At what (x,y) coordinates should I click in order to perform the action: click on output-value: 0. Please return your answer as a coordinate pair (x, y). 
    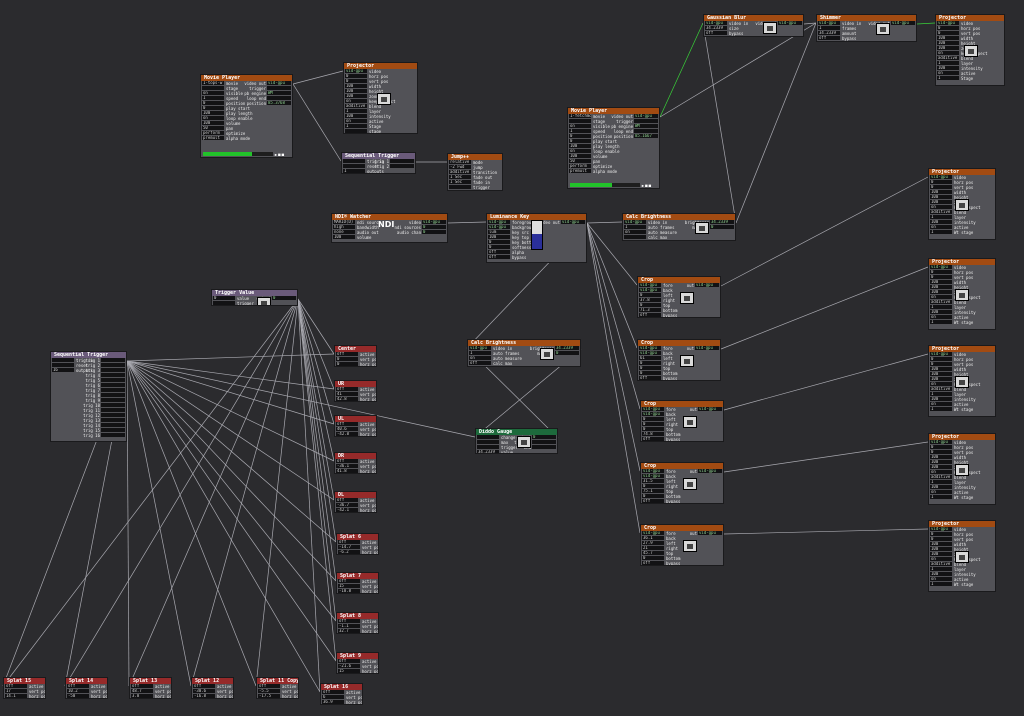
    Looking at the image, I should click on (434, 227).